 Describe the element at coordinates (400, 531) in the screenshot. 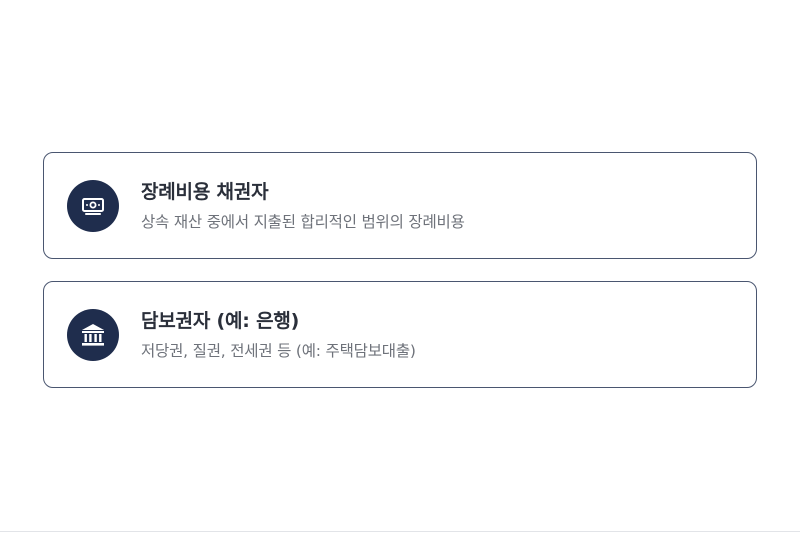

I see `bottom-divider` at that location.